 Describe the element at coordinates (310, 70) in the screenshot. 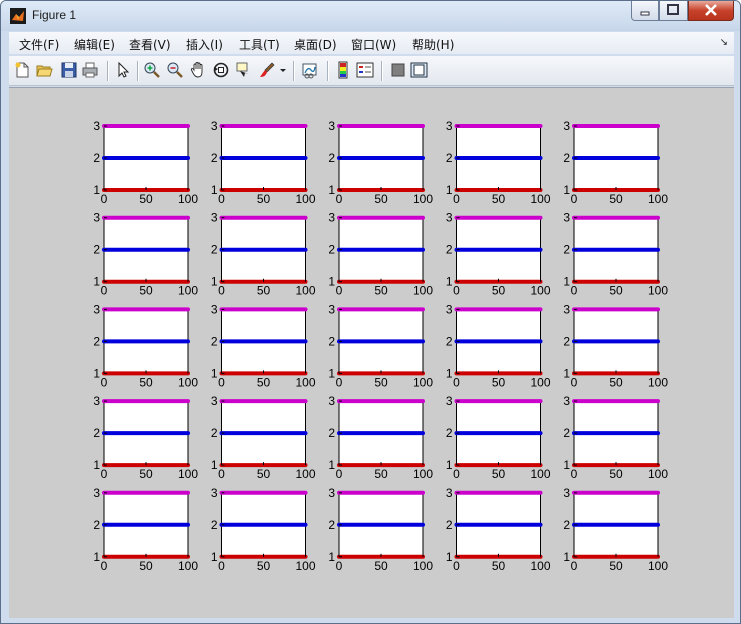

I see `link-plot-icon` at that location.